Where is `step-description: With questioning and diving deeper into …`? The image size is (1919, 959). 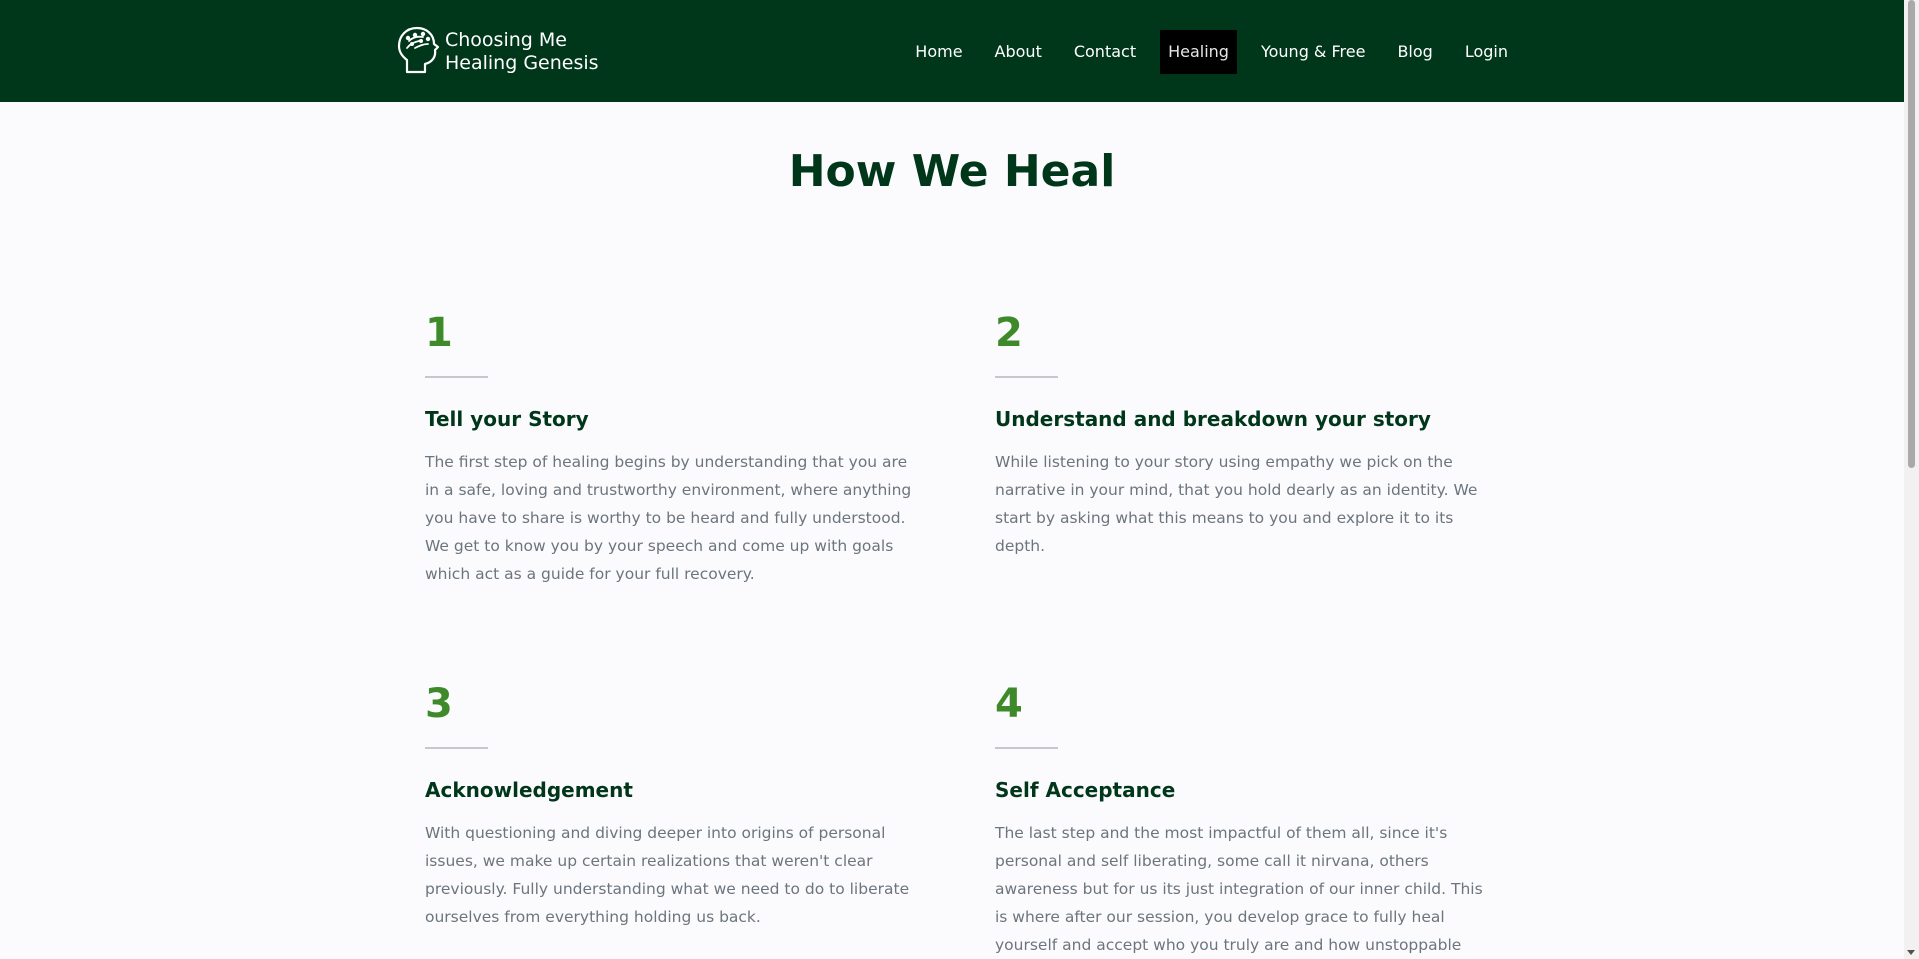
step-description: With questioning and diving deeper into … is located at coordinates (667, 875).